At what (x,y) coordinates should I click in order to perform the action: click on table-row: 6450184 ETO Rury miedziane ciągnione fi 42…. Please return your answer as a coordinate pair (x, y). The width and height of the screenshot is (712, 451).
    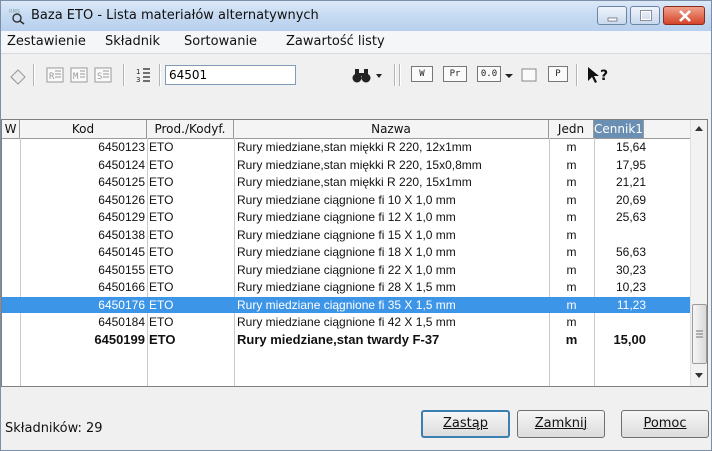
    Looking at the image, I should click on (346, 322).